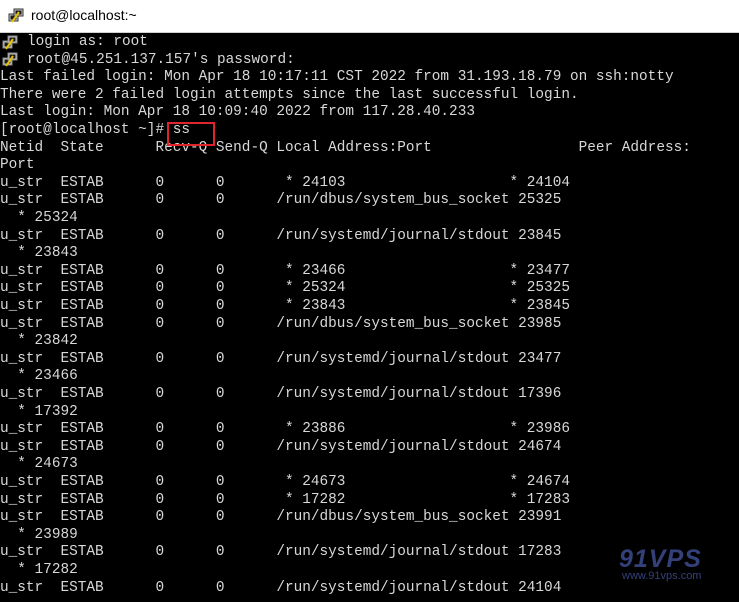 This screenshot has width=739, height=602. What do you see at coordinates (84, 15) in the screenshot?
I see `window-title: root@localhost:~` at bounding box center [84, 15].